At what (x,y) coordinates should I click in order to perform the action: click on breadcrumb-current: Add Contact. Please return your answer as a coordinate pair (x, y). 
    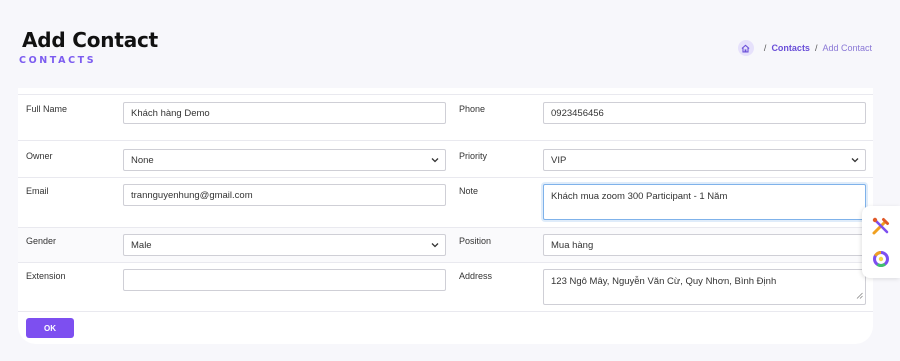
    Looking at the image, I should click on (847, 48).